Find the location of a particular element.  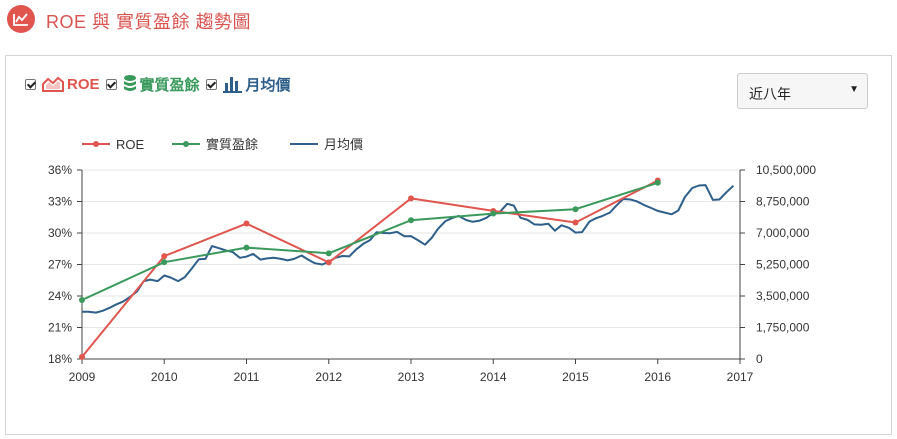

eps-toggle: 實質盈餘 is located at coordinates (161, 84).